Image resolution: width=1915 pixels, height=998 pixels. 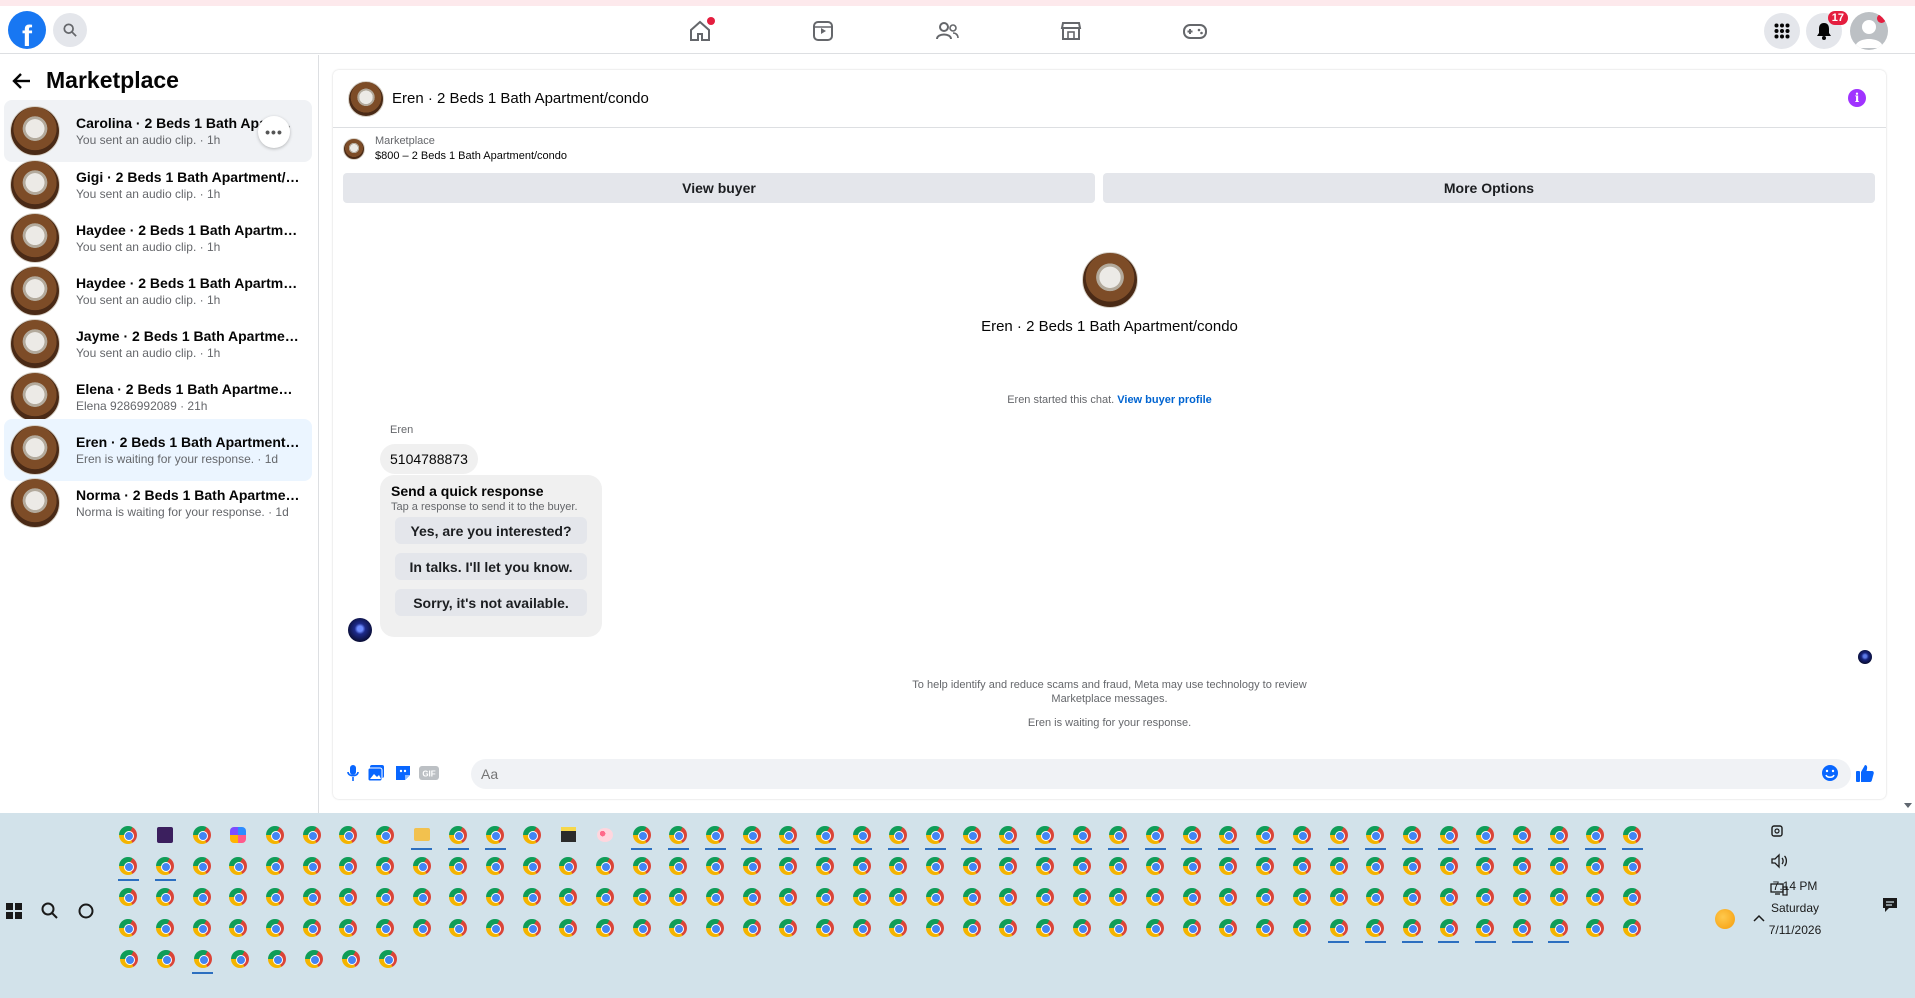 I want to click on page-scrollbar, so click(x=1908, y=434).